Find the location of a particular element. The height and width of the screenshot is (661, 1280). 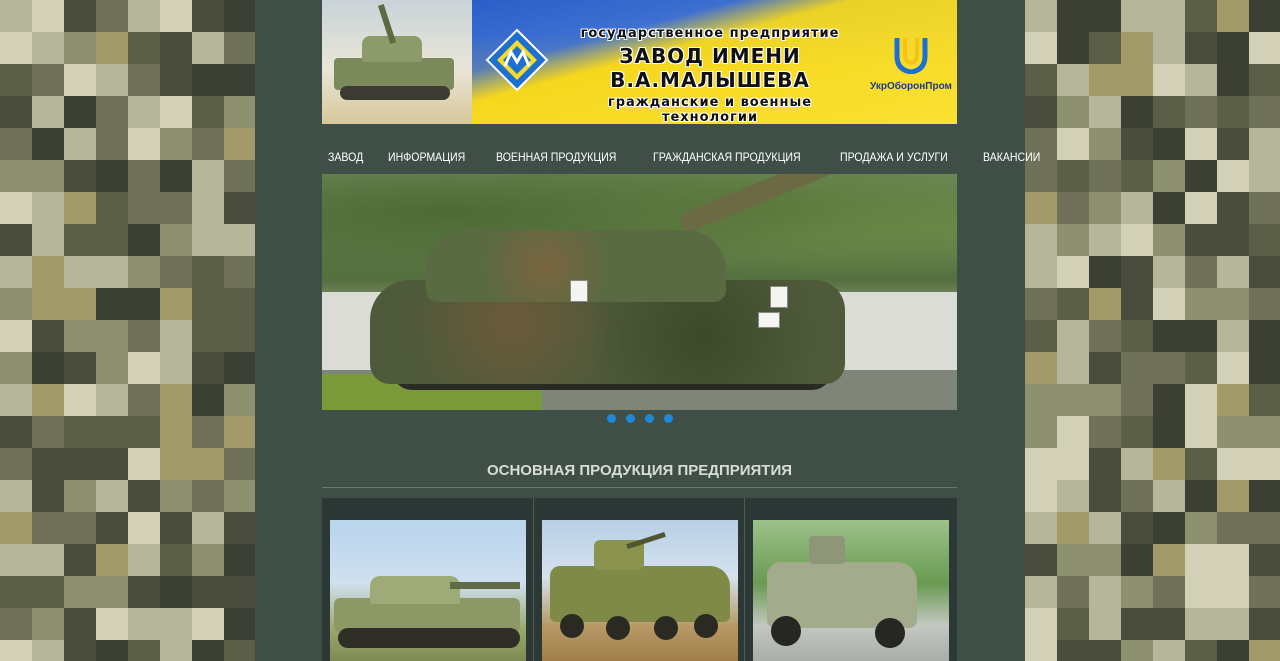

section-divider is located at coordinates (639, 487).